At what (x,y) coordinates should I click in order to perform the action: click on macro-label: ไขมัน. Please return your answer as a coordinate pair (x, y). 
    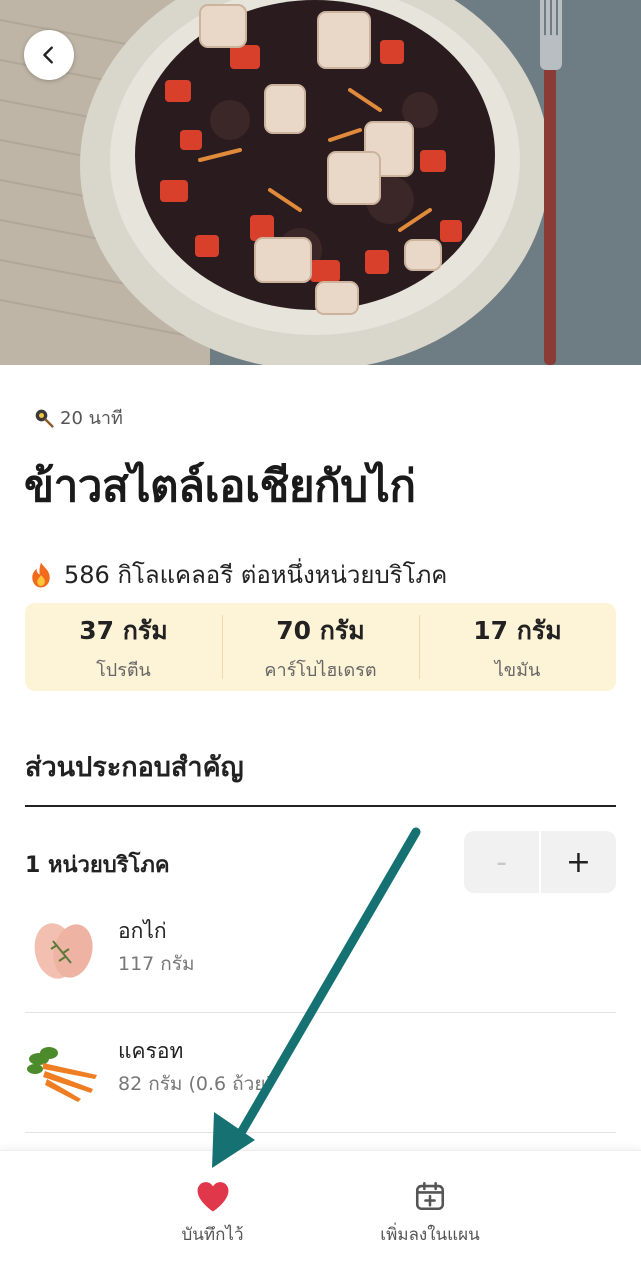
    Looking at the image, I should click on (517, 670).